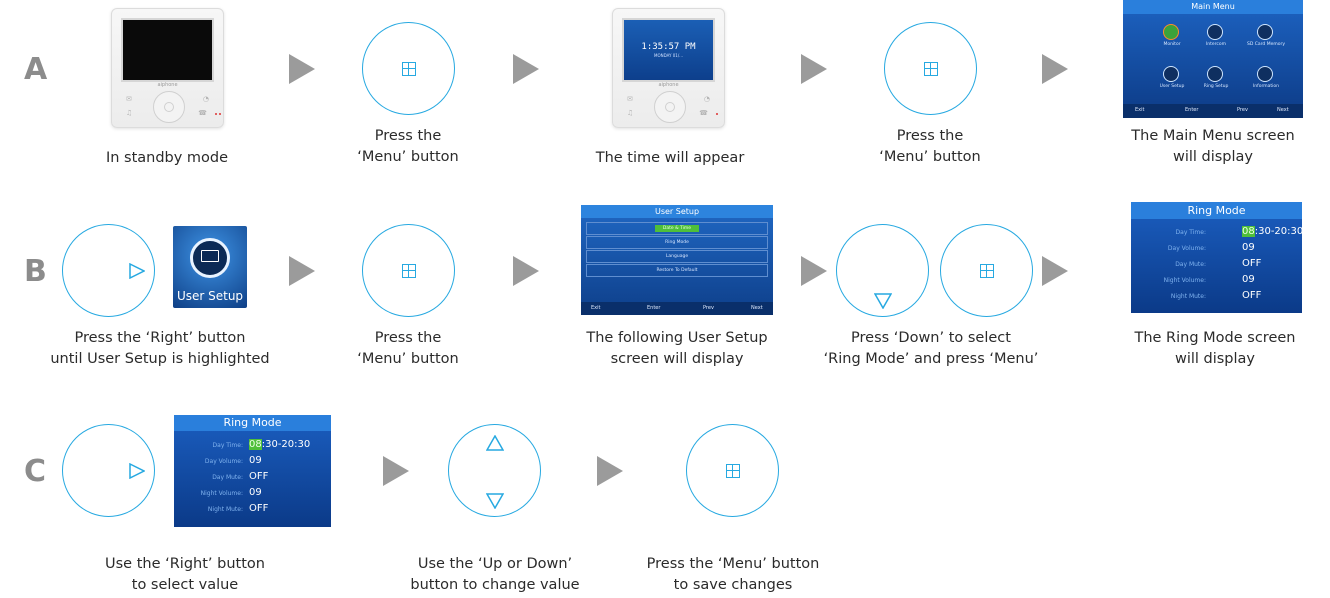 This screenshot has height=598, width=1330. Describe the element at coordinates (185, 564) in the screenshot. I see `caption-line: Use the ‘Right’ button` at that location.